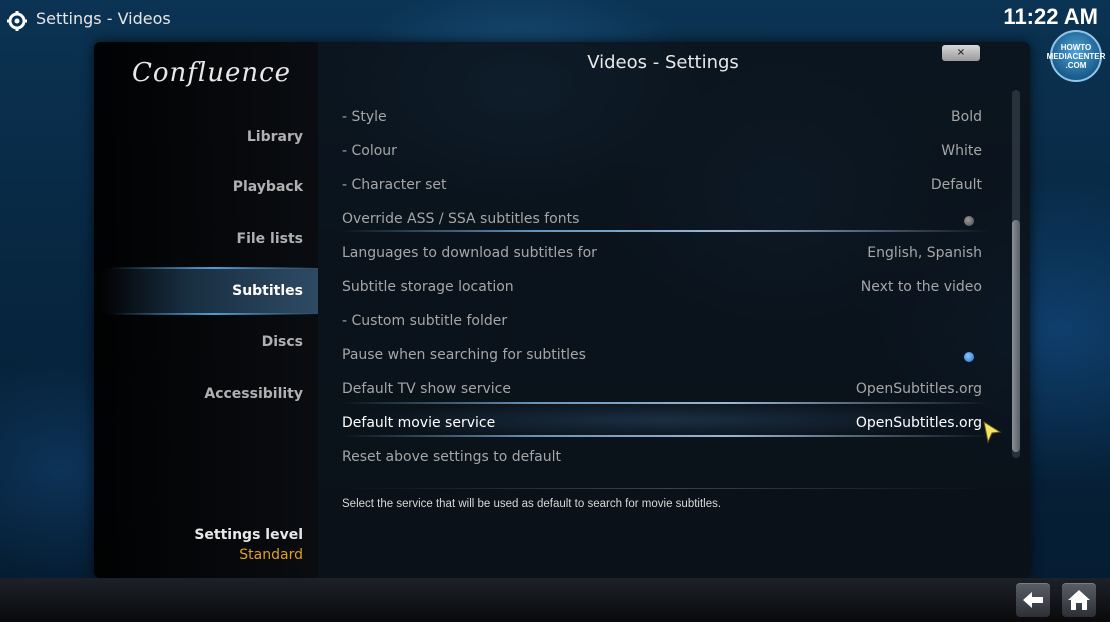 The height and width of the screenshot is (622, 1110). What do you see at coordinates (214, 268) in the screenshot?
I see `sidebar-selection-top-line` at bounding box center [214, 268].